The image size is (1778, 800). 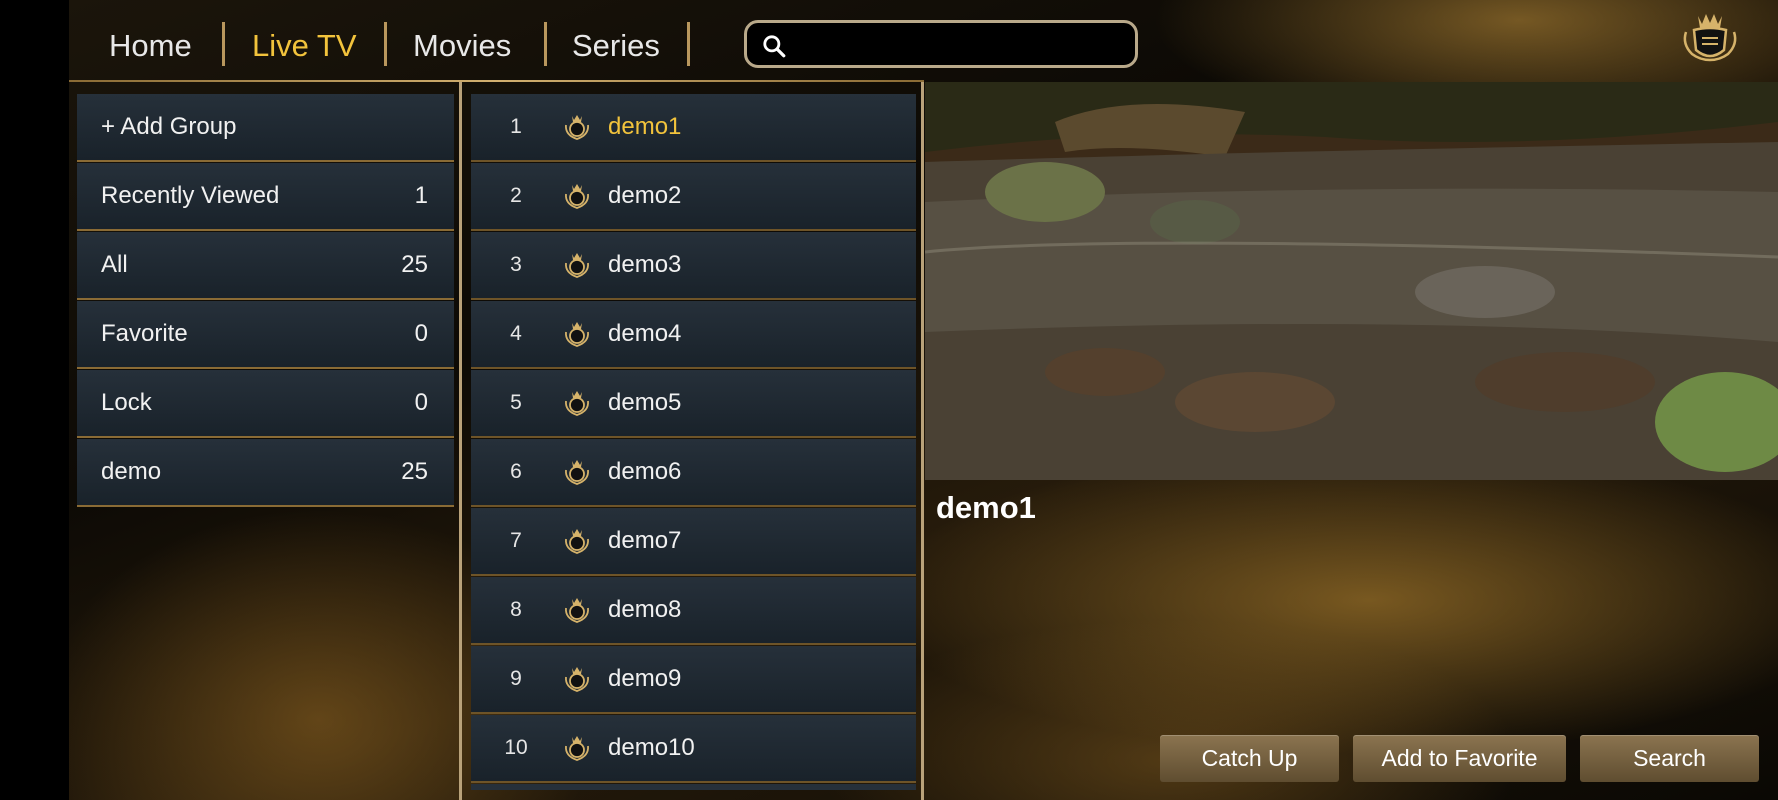 What do you see at coordinates (265, 403) in the screenshot?
I see `group-item-lock: Lock 0` at bounding box center [265, 403].